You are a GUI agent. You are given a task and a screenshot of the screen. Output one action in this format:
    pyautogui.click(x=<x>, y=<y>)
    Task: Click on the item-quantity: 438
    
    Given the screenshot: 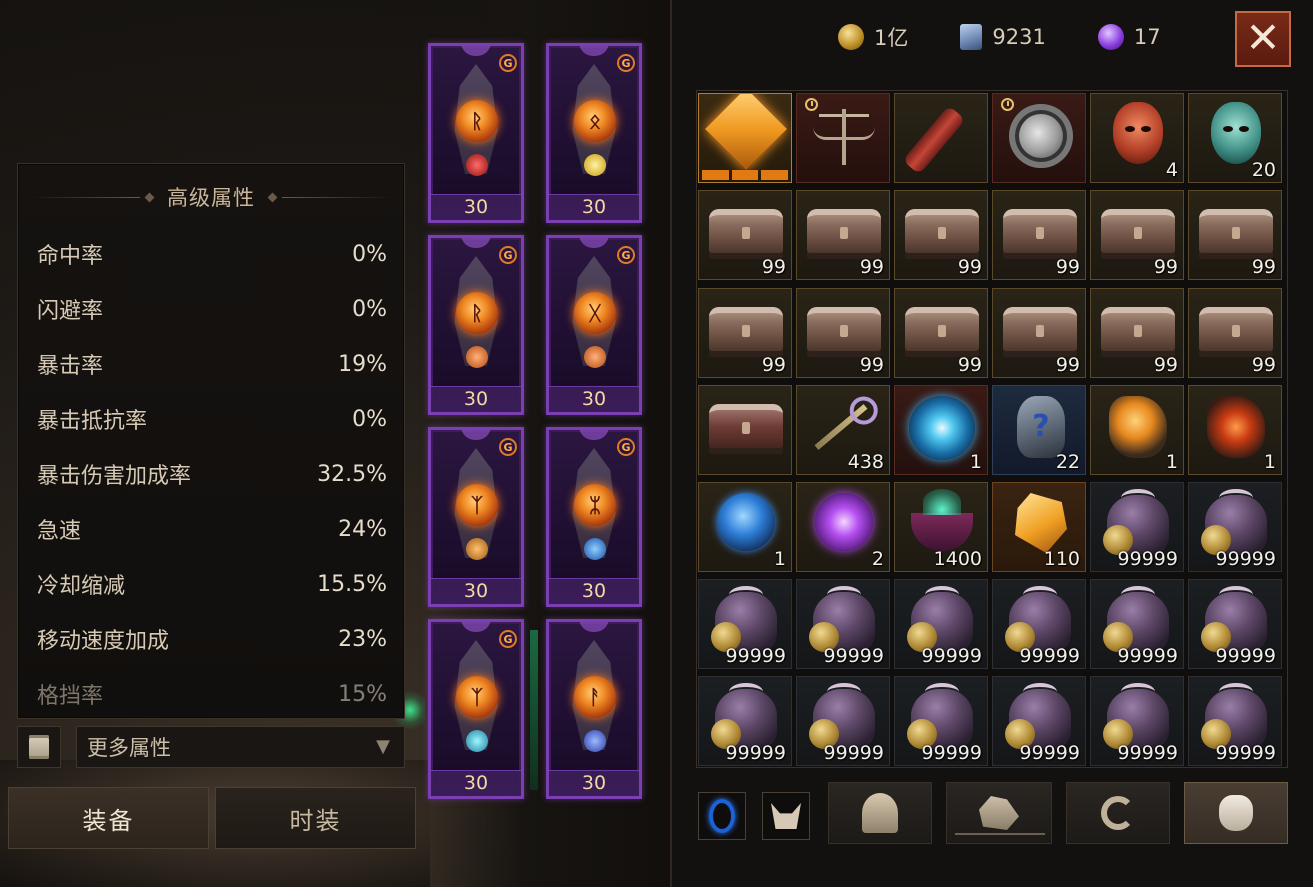 What is the action you would take?
    pyautogui.click(x=865, y=462)
    